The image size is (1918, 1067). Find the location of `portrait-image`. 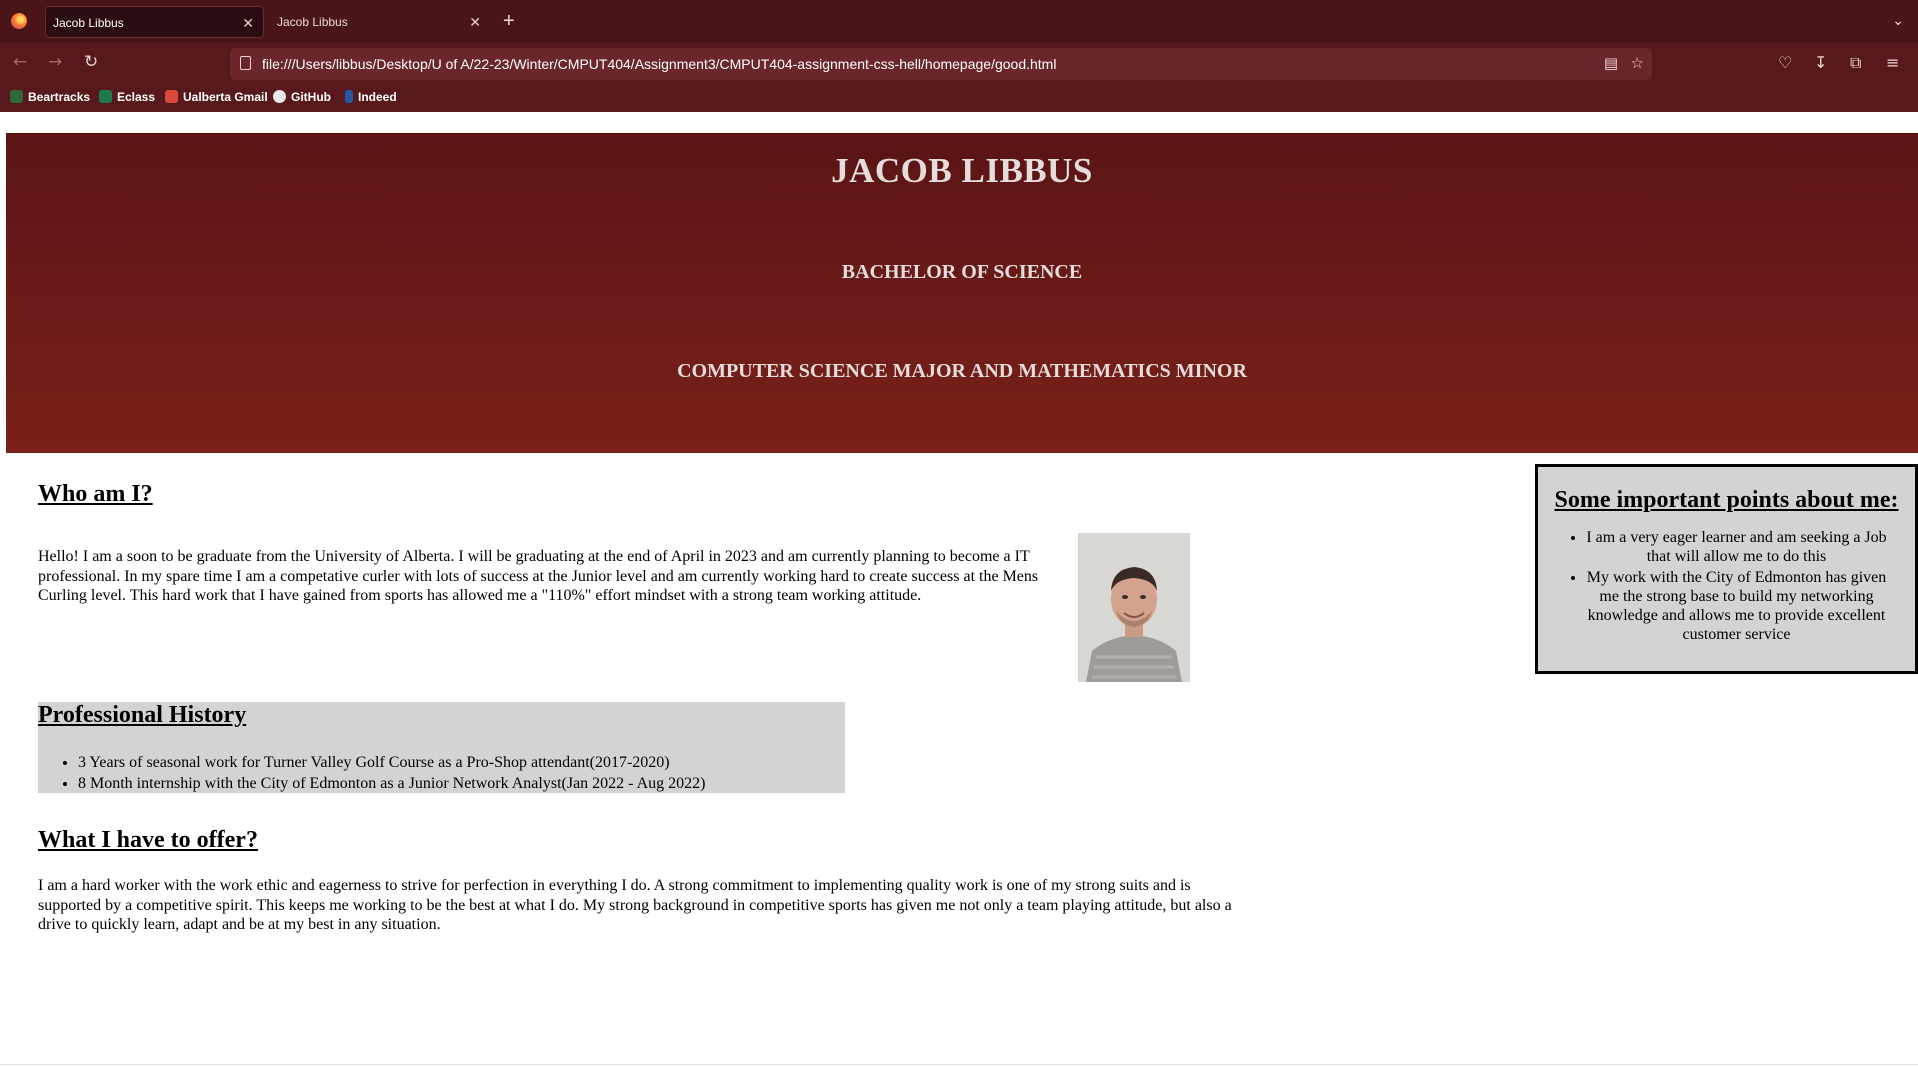

portrait-image is located at coordinates (1134, 607).